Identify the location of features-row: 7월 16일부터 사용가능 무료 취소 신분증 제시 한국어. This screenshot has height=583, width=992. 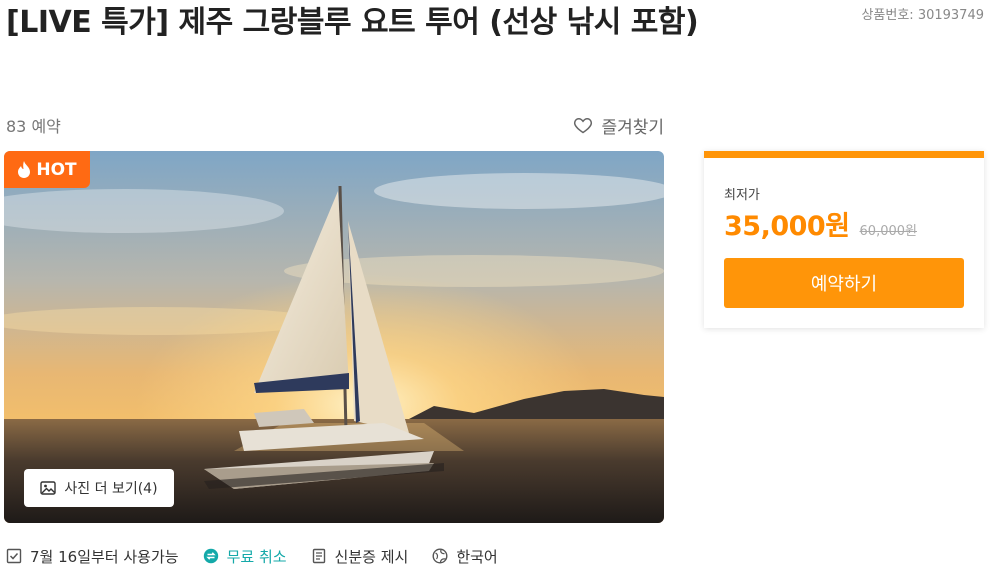
(252, 556).